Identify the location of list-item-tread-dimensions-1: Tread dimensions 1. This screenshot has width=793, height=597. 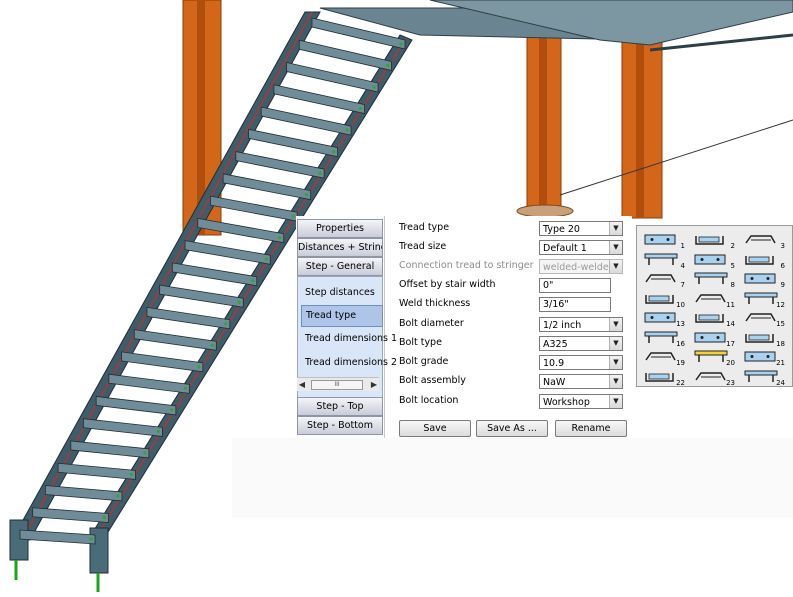
(349, 339).